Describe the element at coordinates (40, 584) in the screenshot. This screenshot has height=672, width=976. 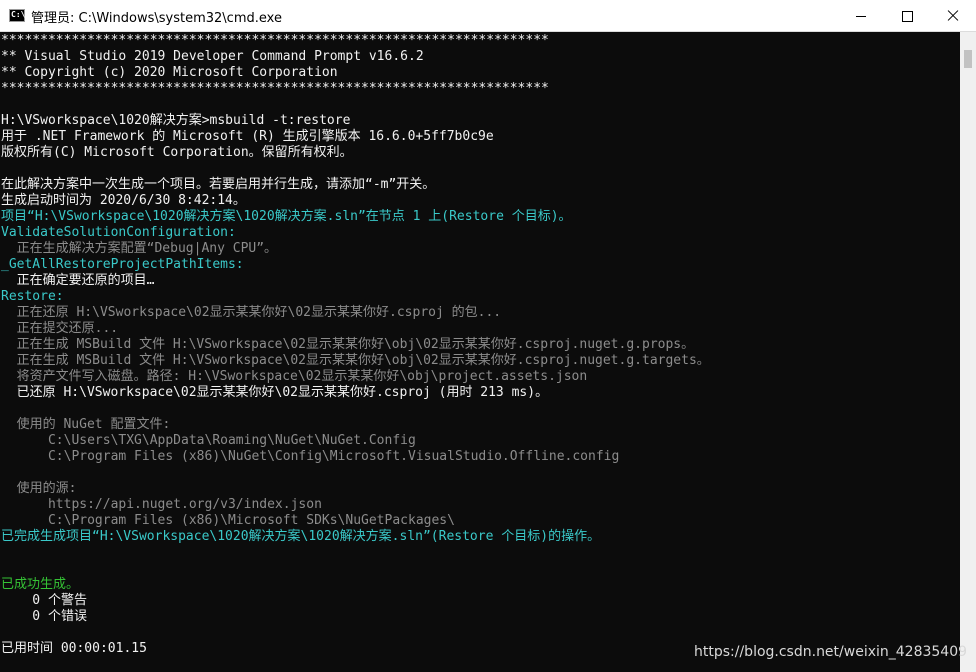
I see `console-line: 已成功生成。` at that location.